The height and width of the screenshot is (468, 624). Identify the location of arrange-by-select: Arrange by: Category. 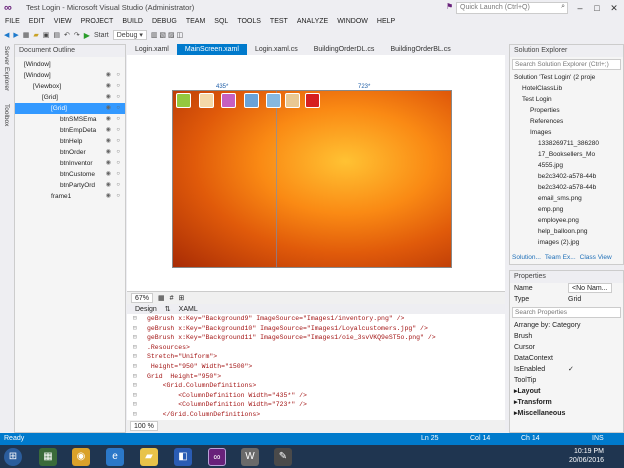
(566, 325).